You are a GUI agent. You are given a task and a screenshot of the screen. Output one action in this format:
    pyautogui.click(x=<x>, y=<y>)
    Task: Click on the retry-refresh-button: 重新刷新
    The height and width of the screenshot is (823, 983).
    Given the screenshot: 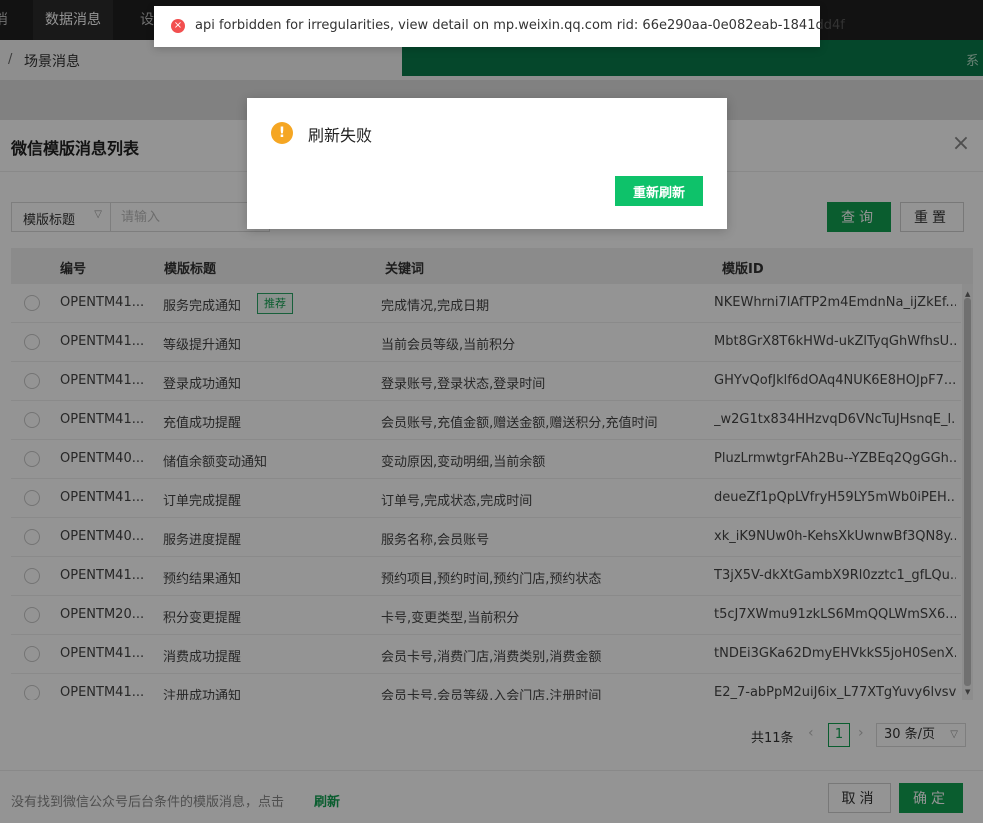 What is the action you would take?
    pyautogui.click(x=659, y=191)
    